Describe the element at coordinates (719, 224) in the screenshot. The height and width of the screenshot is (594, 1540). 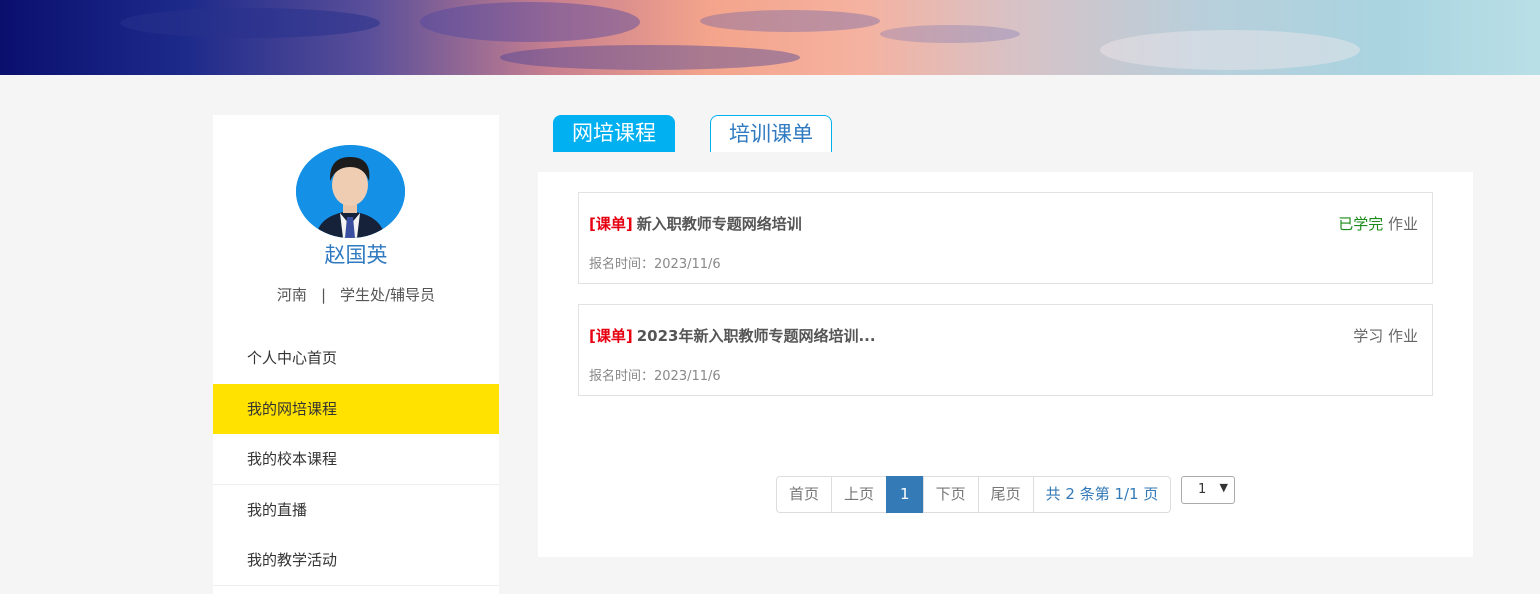
I see `course-title-text: 新入职教师专题网络培训` at that location.